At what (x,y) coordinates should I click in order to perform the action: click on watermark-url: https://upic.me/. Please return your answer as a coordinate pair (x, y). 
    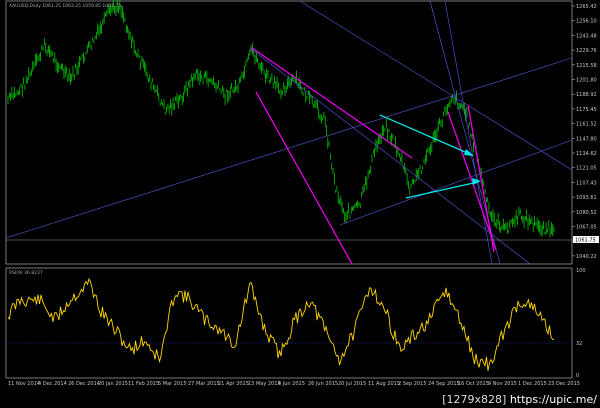
    Looking at the image, I should click on (553, 399).